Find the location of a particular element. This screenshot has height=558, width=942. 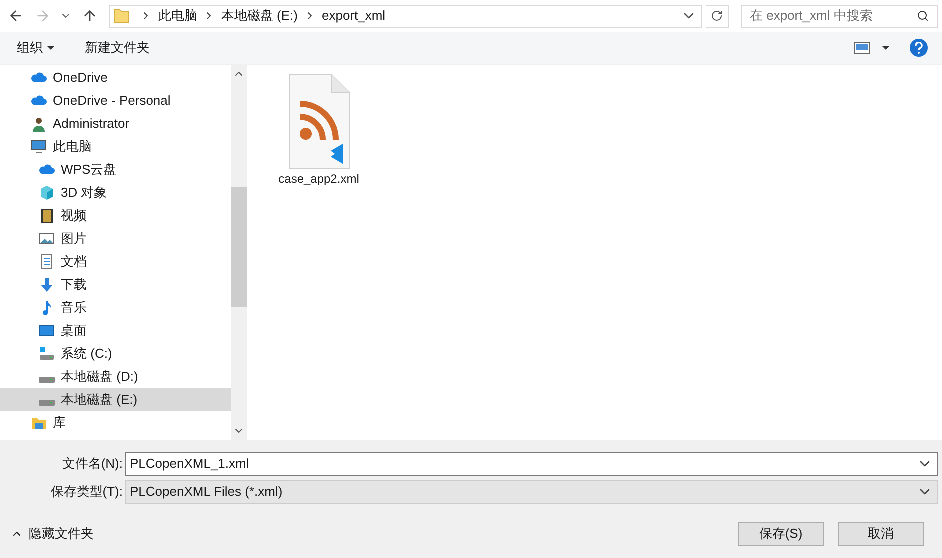

new-folder-button: 新建文件夹 is located at coordinates (117, 48).